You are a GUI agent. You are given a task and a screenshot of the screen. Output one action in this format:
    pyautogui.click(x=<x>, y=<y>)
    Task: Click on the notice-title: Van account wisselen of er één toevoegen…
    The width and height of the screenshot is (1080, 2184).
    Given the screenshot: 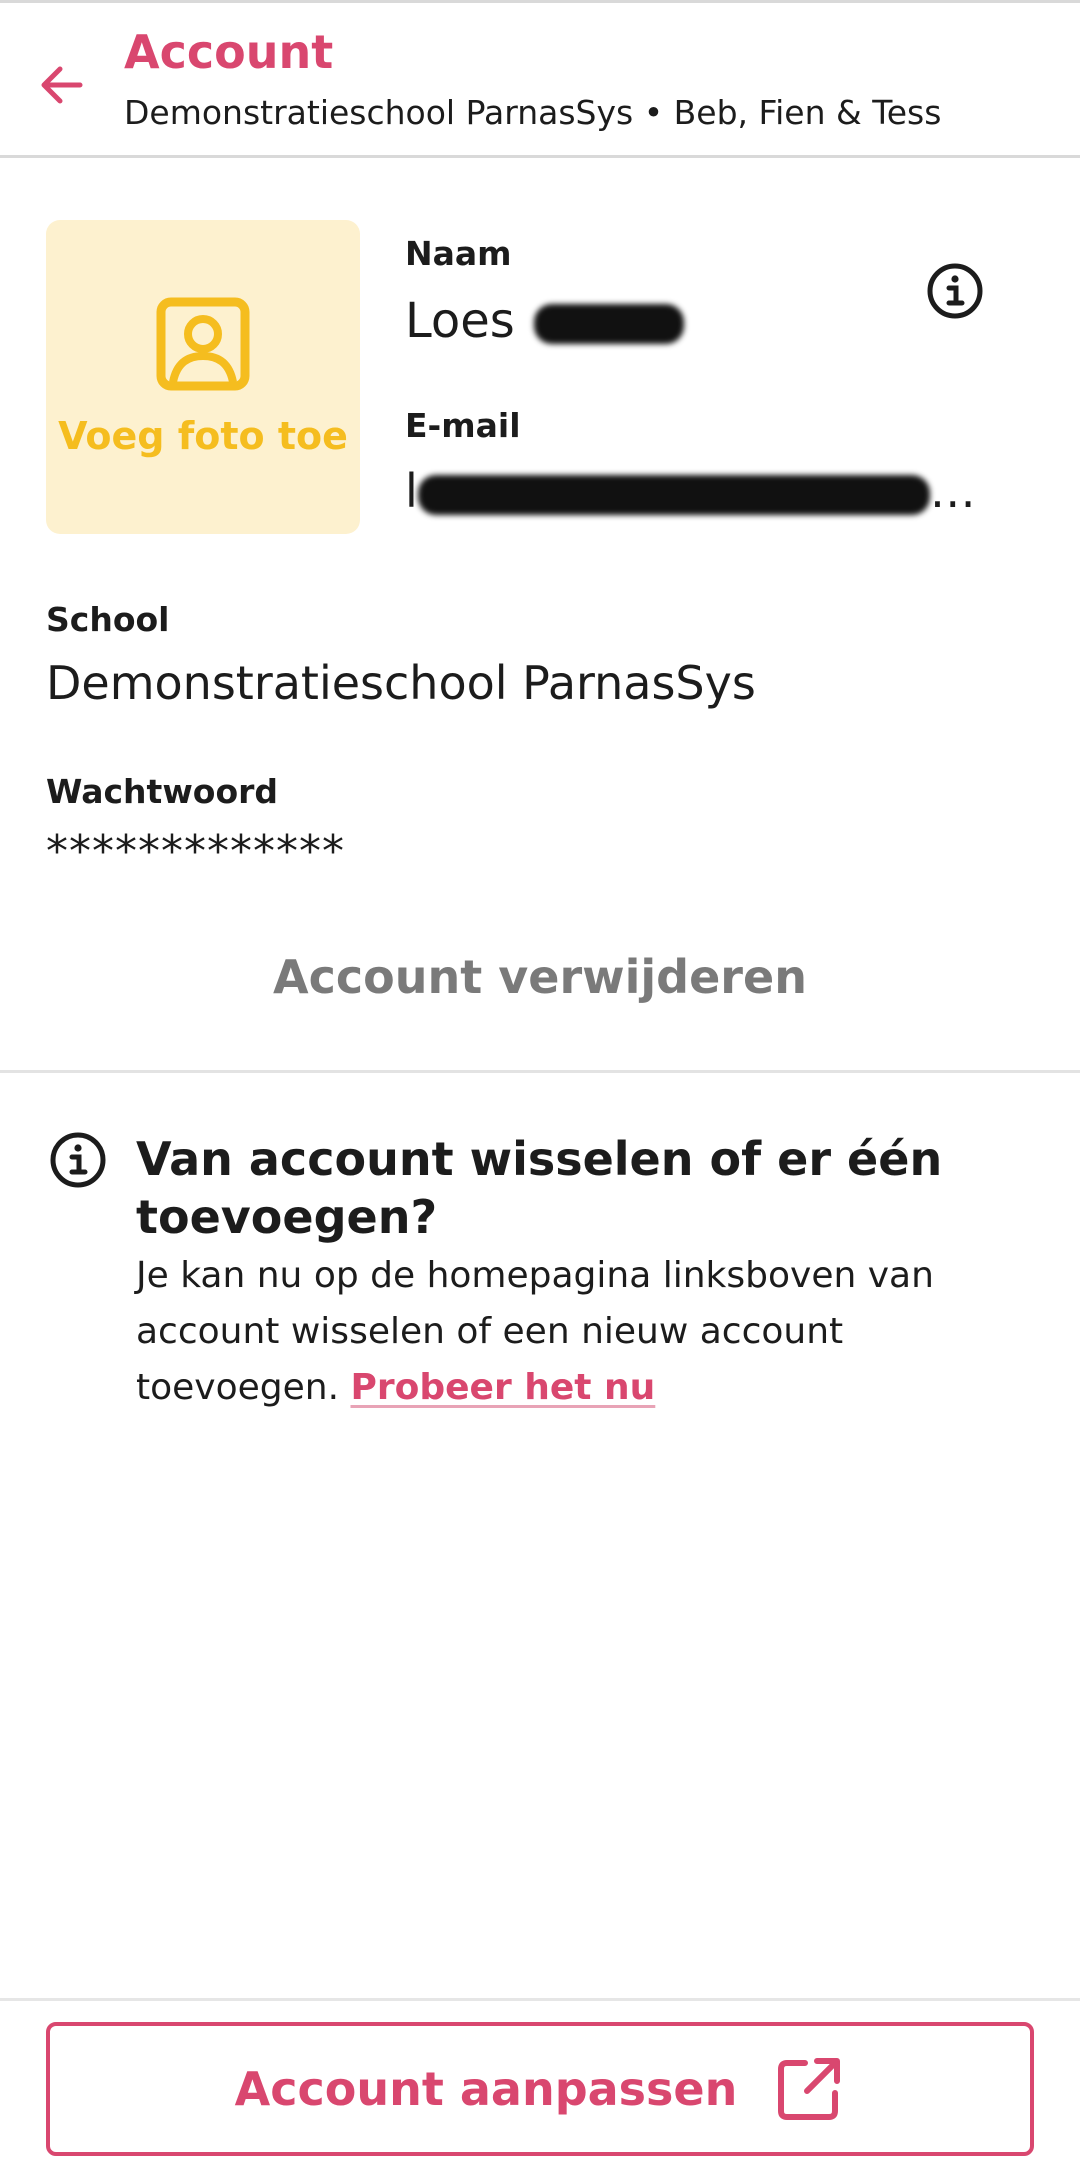 What is the action you would take?
    pyautogui.click(x=539, y=1188)
    